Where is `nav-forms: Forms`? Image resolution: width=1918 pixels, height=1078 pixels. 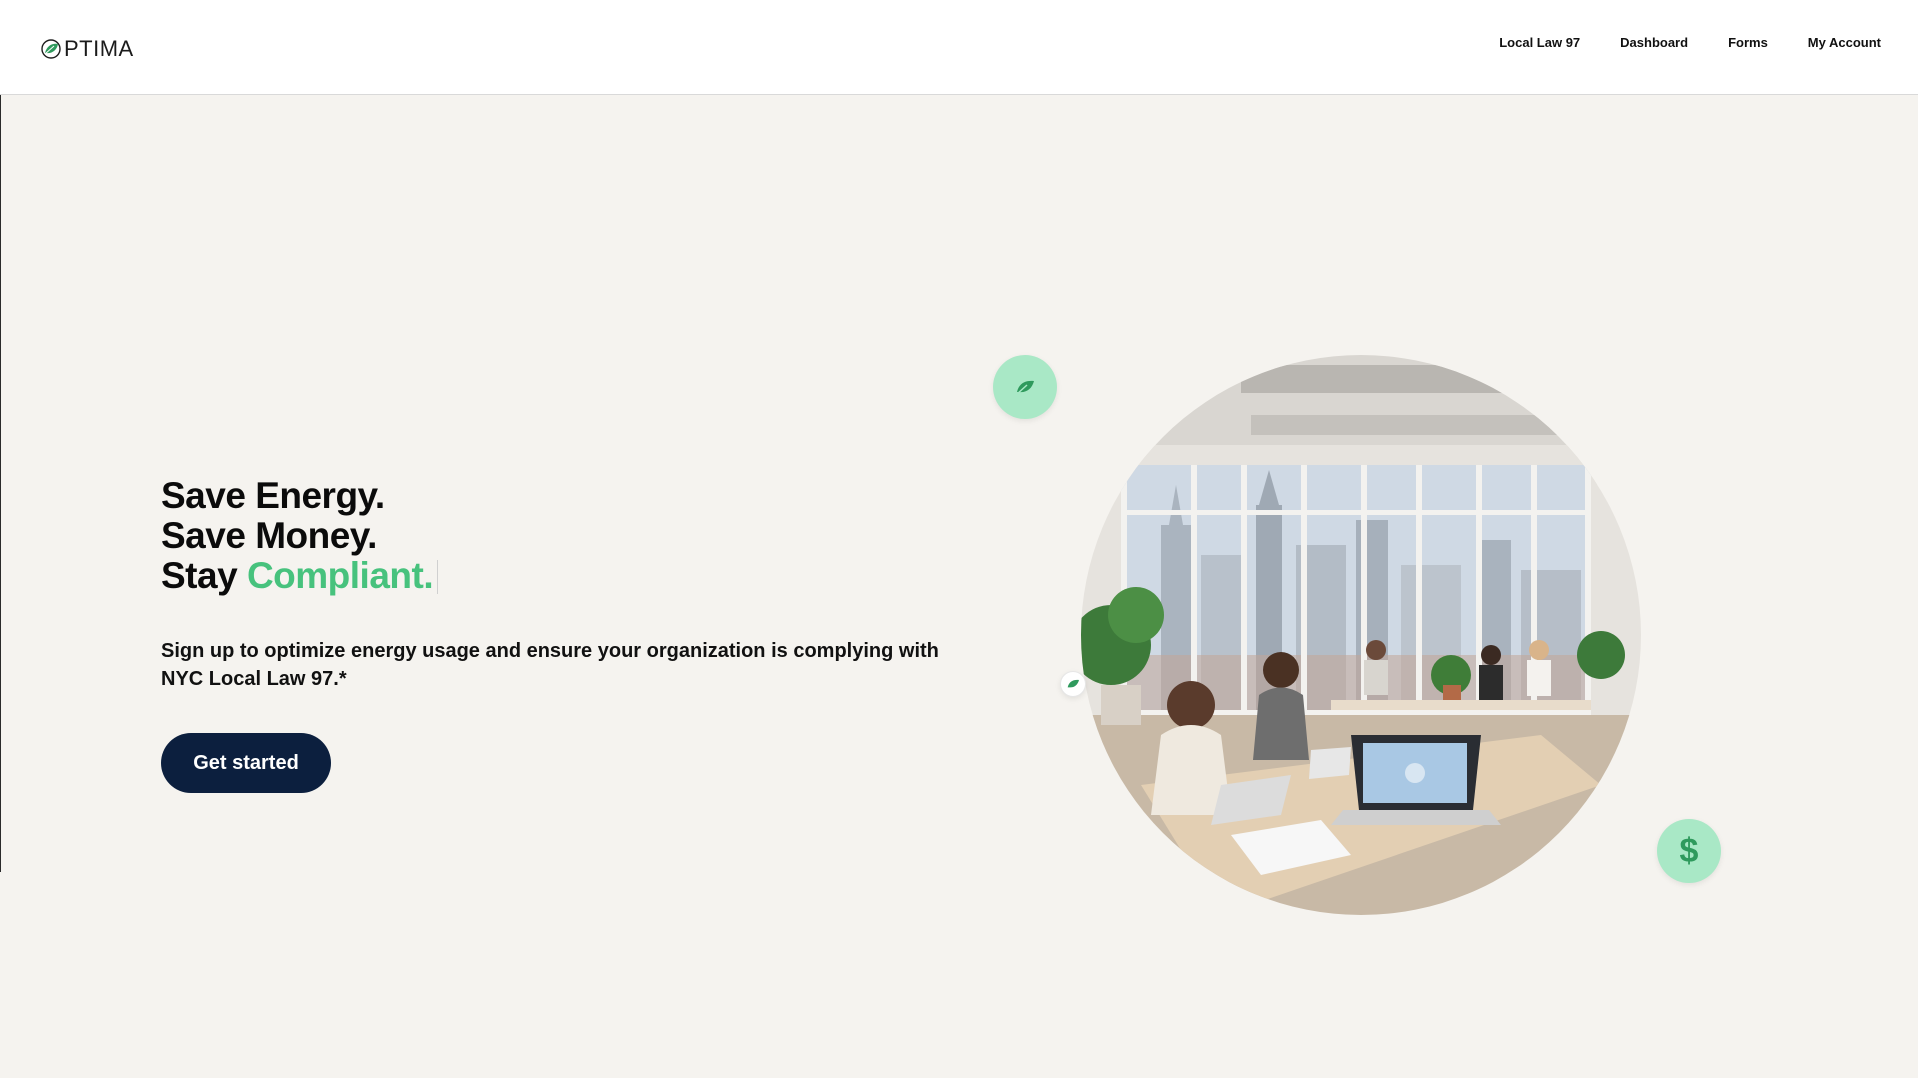
nav-forms: Forms is located at coordinates (1748, 43).